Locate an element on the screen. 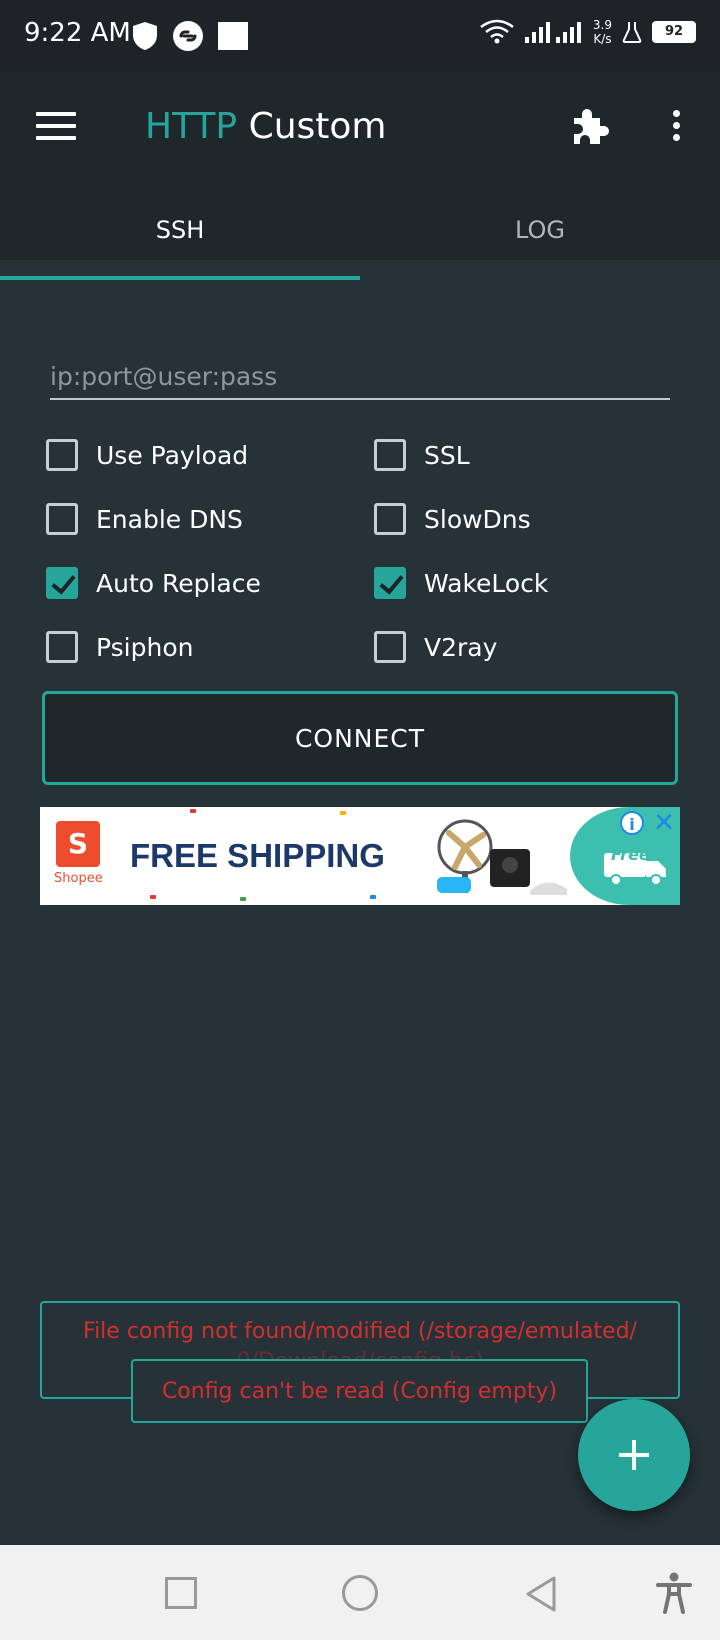  shield-icon is located at coordinates (145, 36).